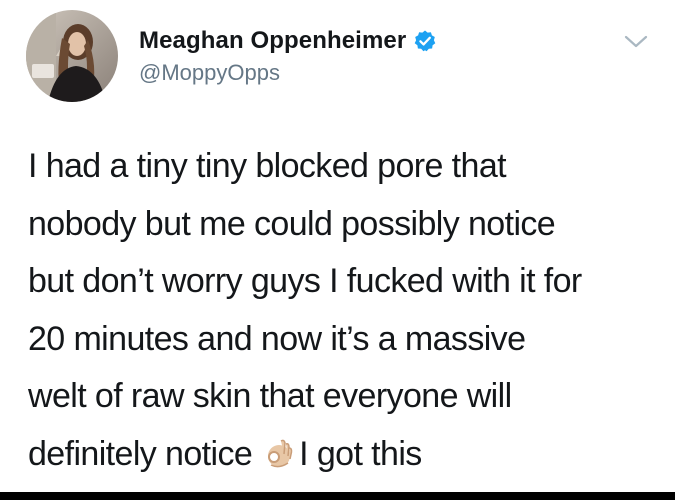  Describe the element at coordinates (209, 73) in the screenshot. I see `author-handle: @MoppyOpps` at that location.